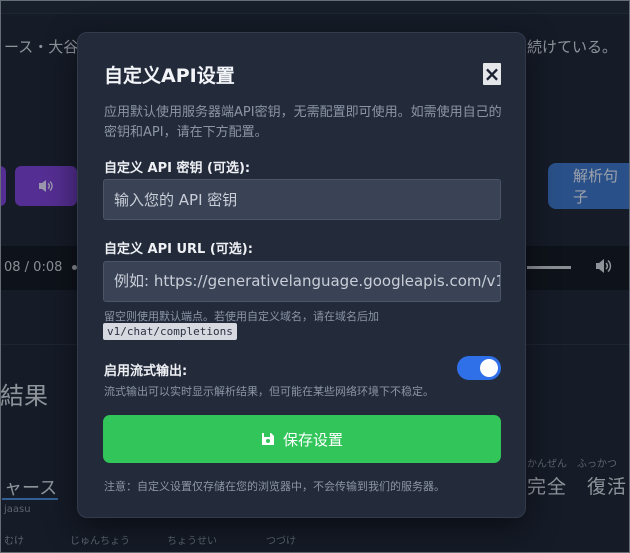  What do you see at coordinates (169, 76) in the screenshot?
I see `modal-title: 自定义API设置` at bounding box center [169, 76].